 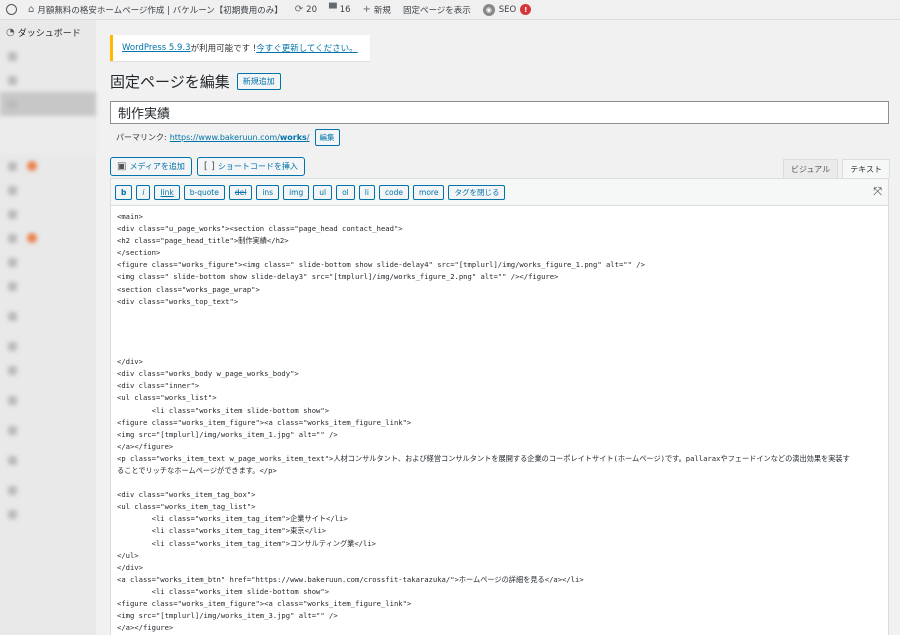 I want to click on site-title: 月額無料の格安ホームページ作成 | バケルーン【初期費用のみ】, so click(x=160, y=10).